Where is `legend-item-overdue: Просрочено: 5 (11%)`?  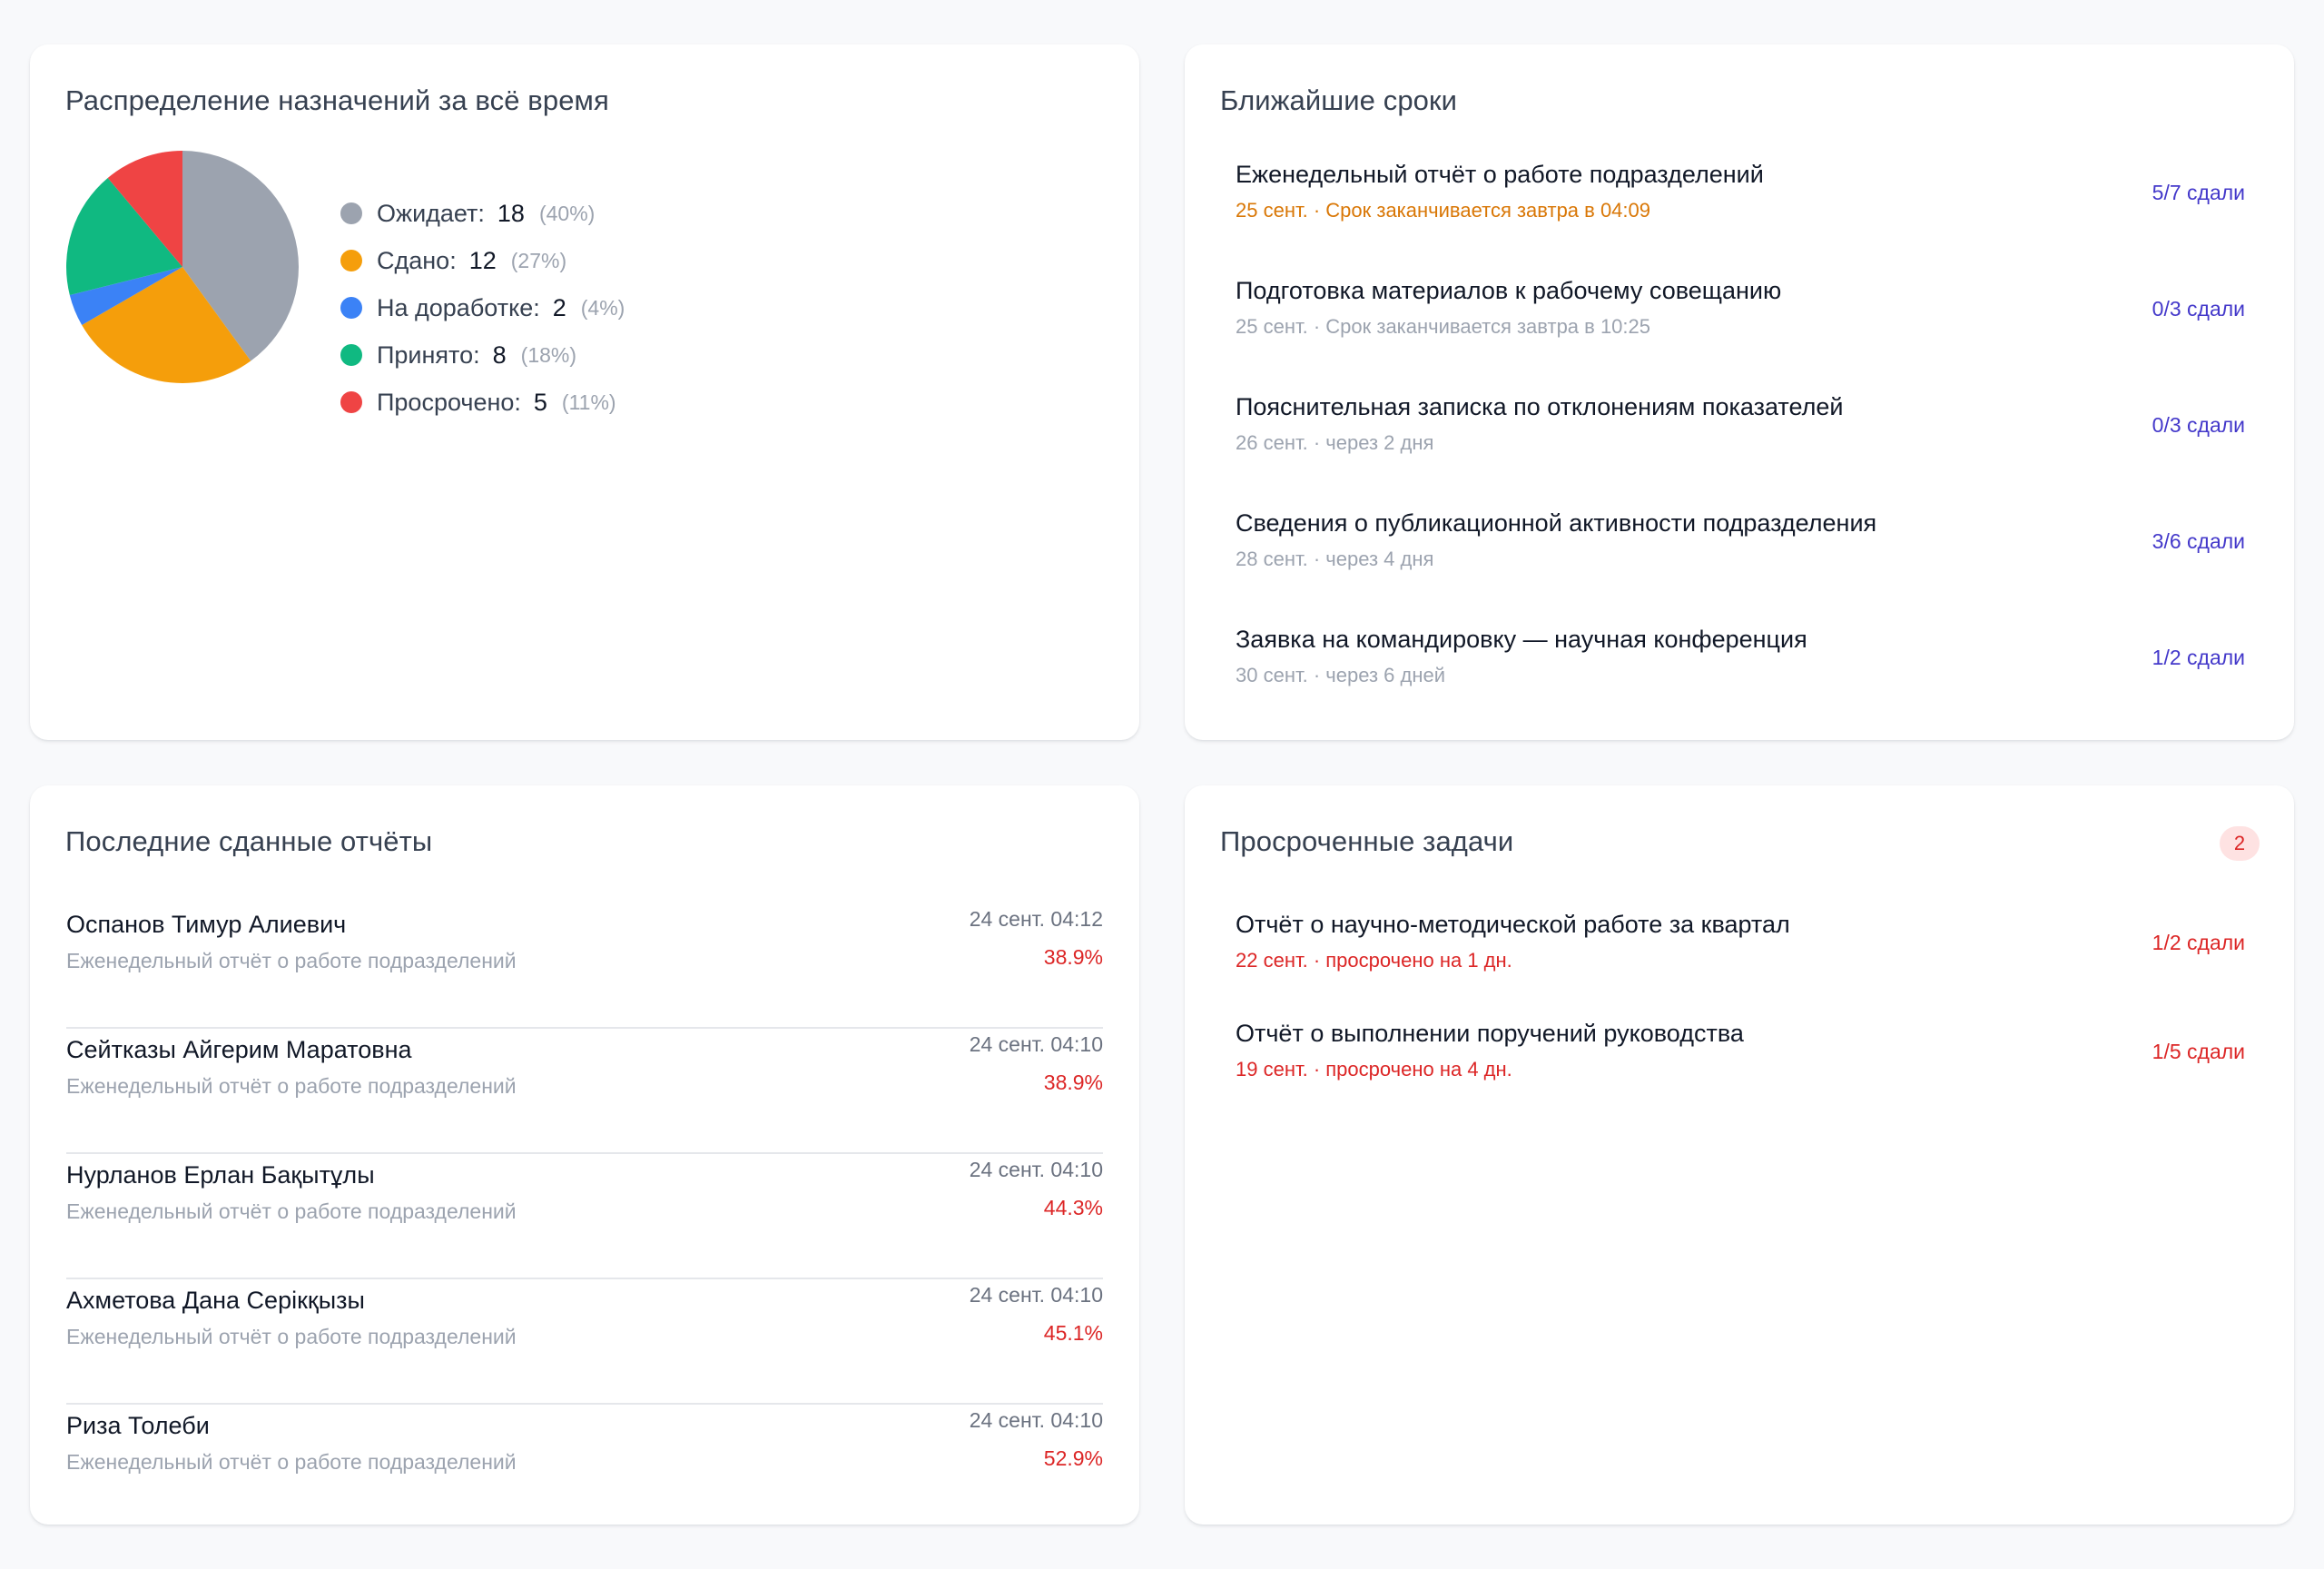
legend-item-overdue: Просрочено: 5 (11%) is located at coordinates (482, 402).